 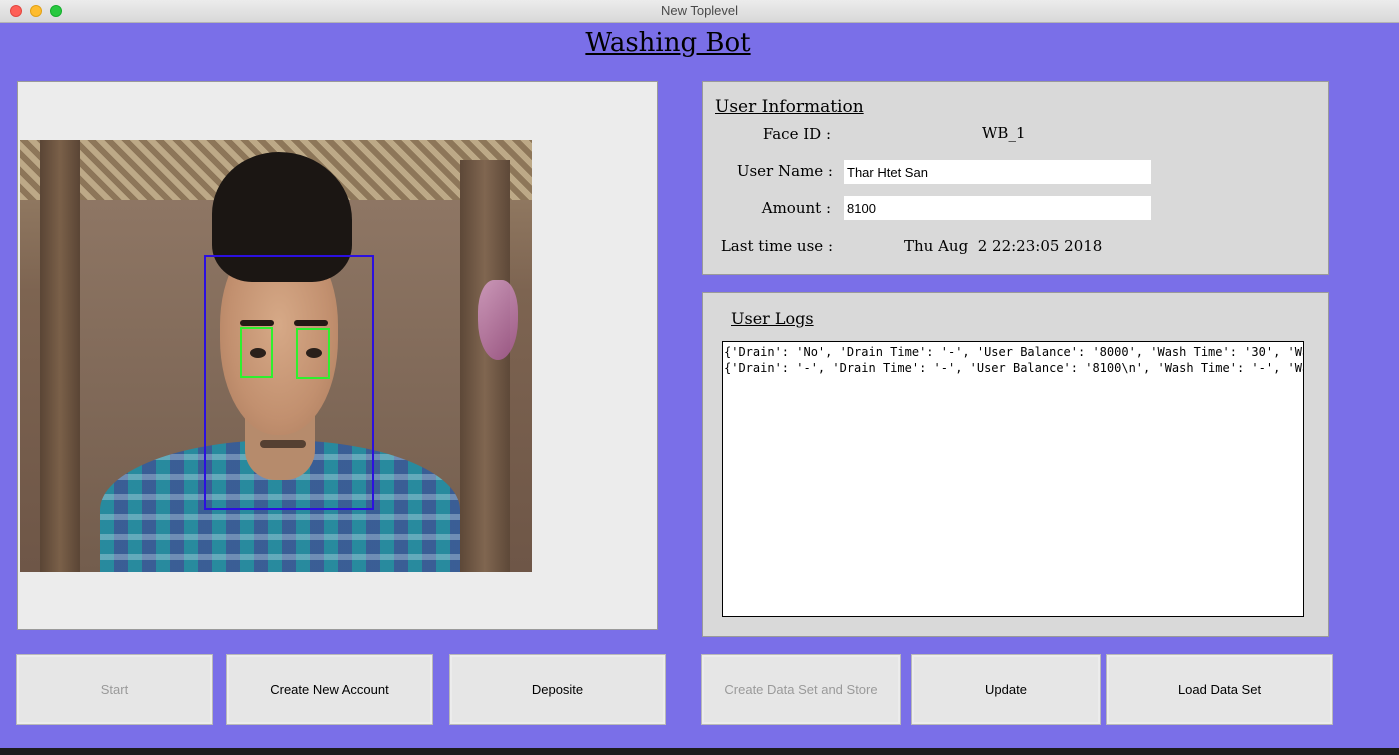 What do you see at coordinates (60, 356) in the screenshot?
I see `background-post-left` at bounding box center [60, 356].